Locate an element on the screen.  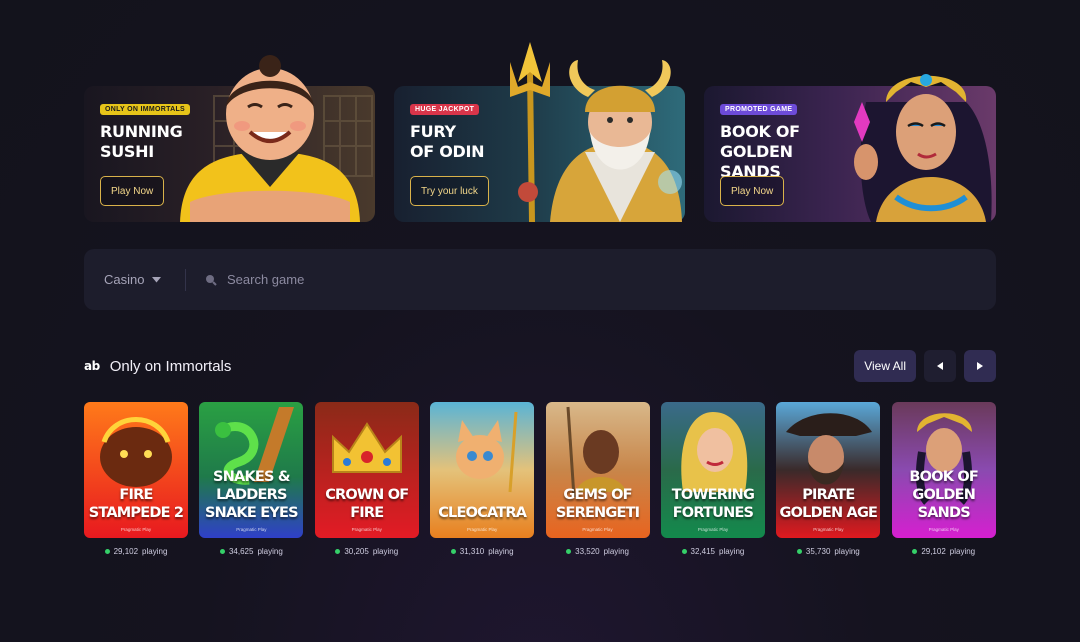
game-title: Book of Golden Sands is located at coordinates (944, 495).